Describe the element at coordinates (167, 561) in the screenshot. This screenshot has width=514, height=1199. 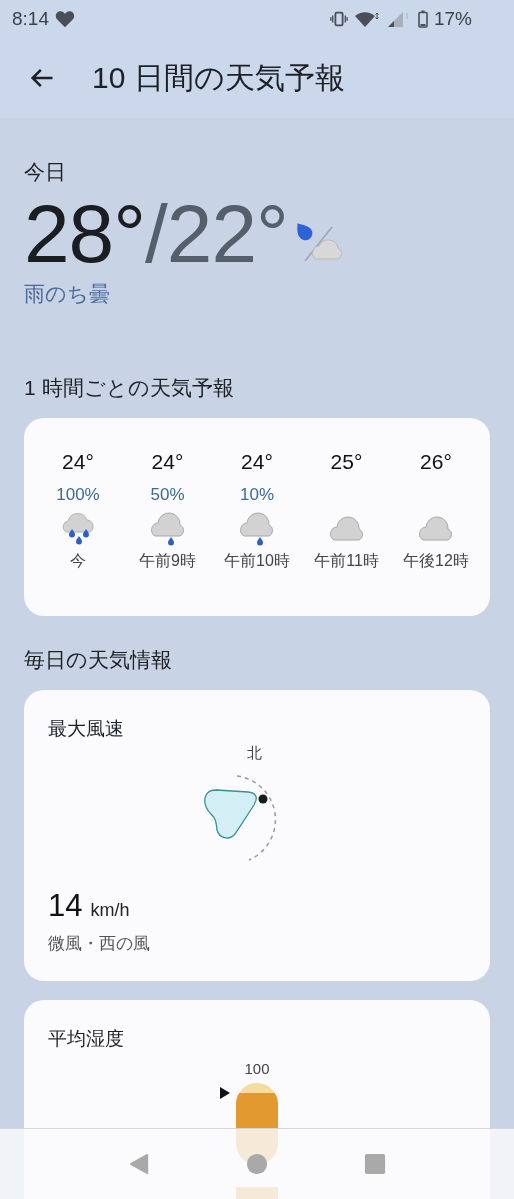
I see `hour-label: 午前9時` at that location.